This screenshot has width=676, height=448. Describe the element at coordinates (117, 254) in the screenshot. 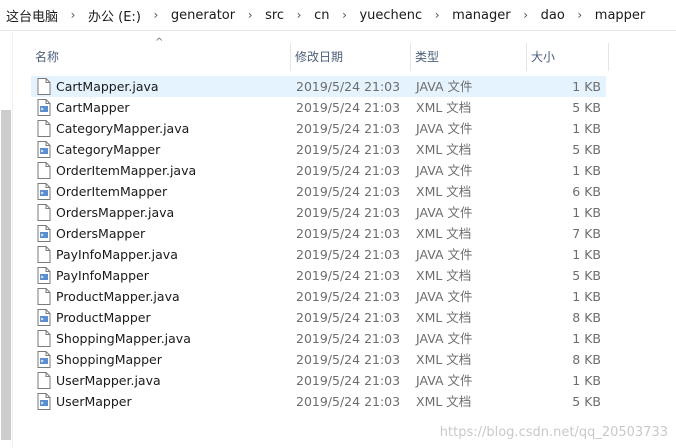

I see `file-name: PayInfoMapper.java` at that location.